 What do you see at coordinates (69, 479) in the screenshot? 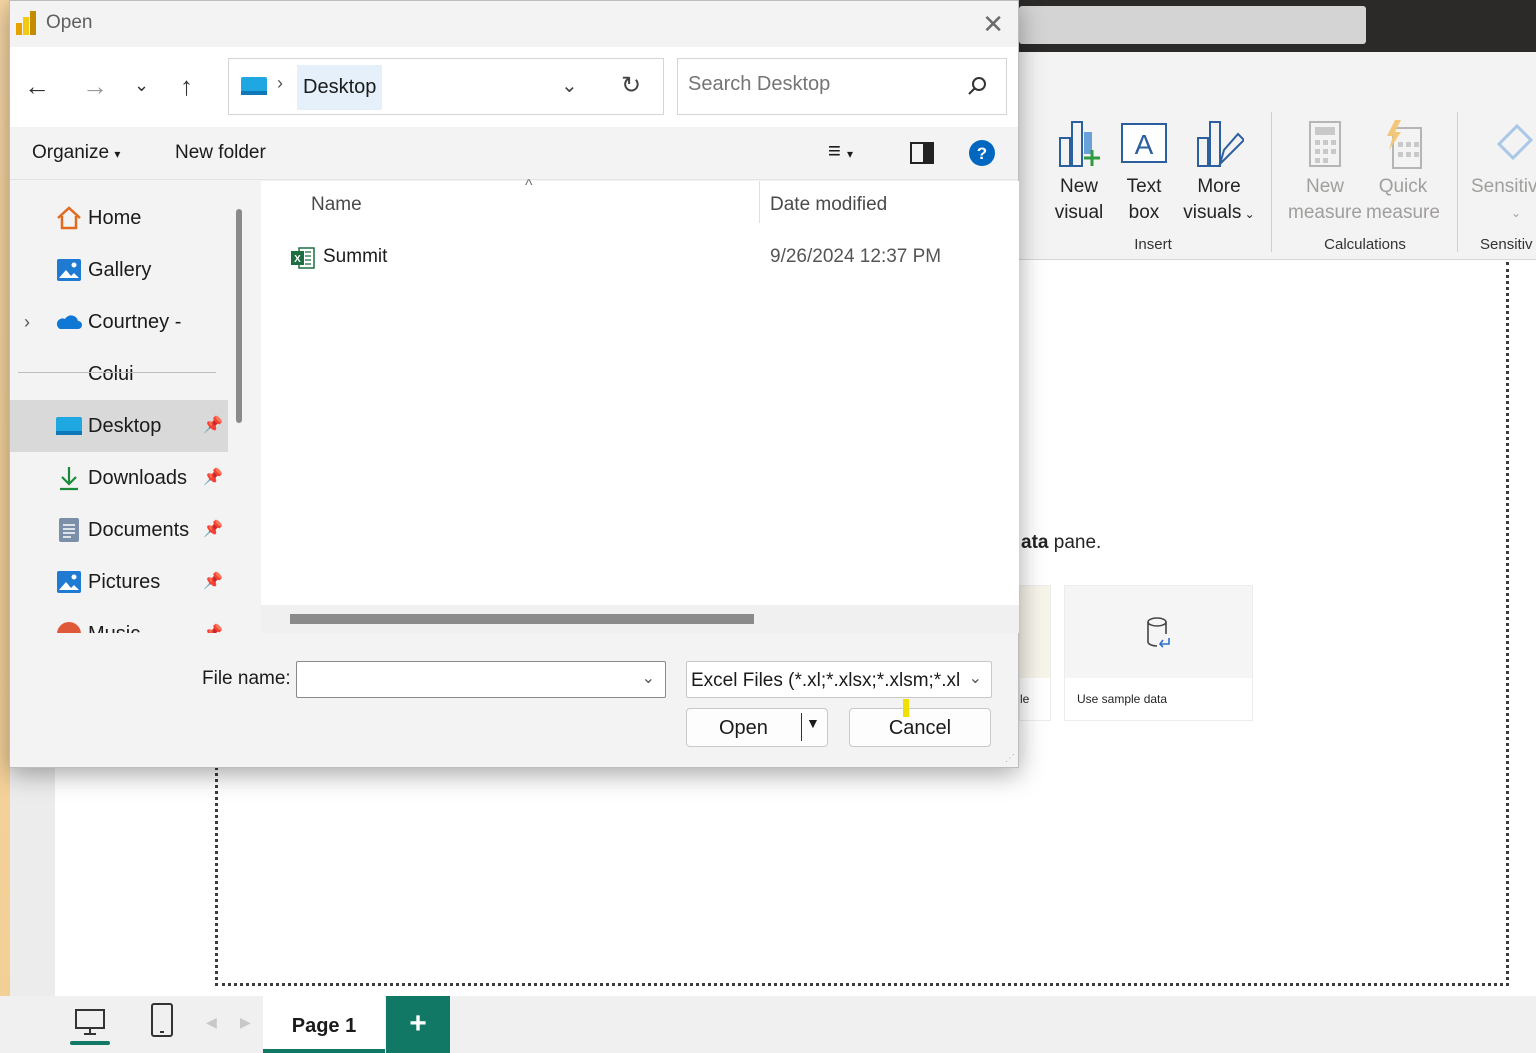
I see `downloads-icon` at bounding box center [69, 479].